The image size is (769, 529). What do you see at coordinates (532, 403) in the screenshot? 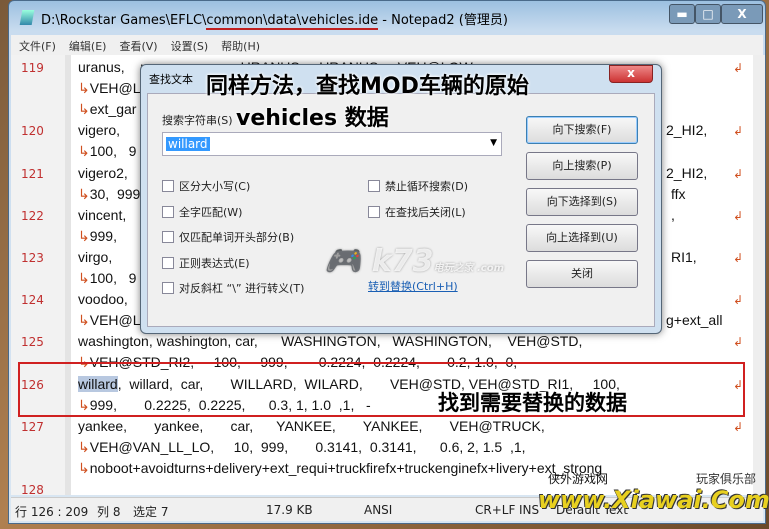
I see `annotation-bottom: 找到需要替换的数据` at bounding box center [532, 403].